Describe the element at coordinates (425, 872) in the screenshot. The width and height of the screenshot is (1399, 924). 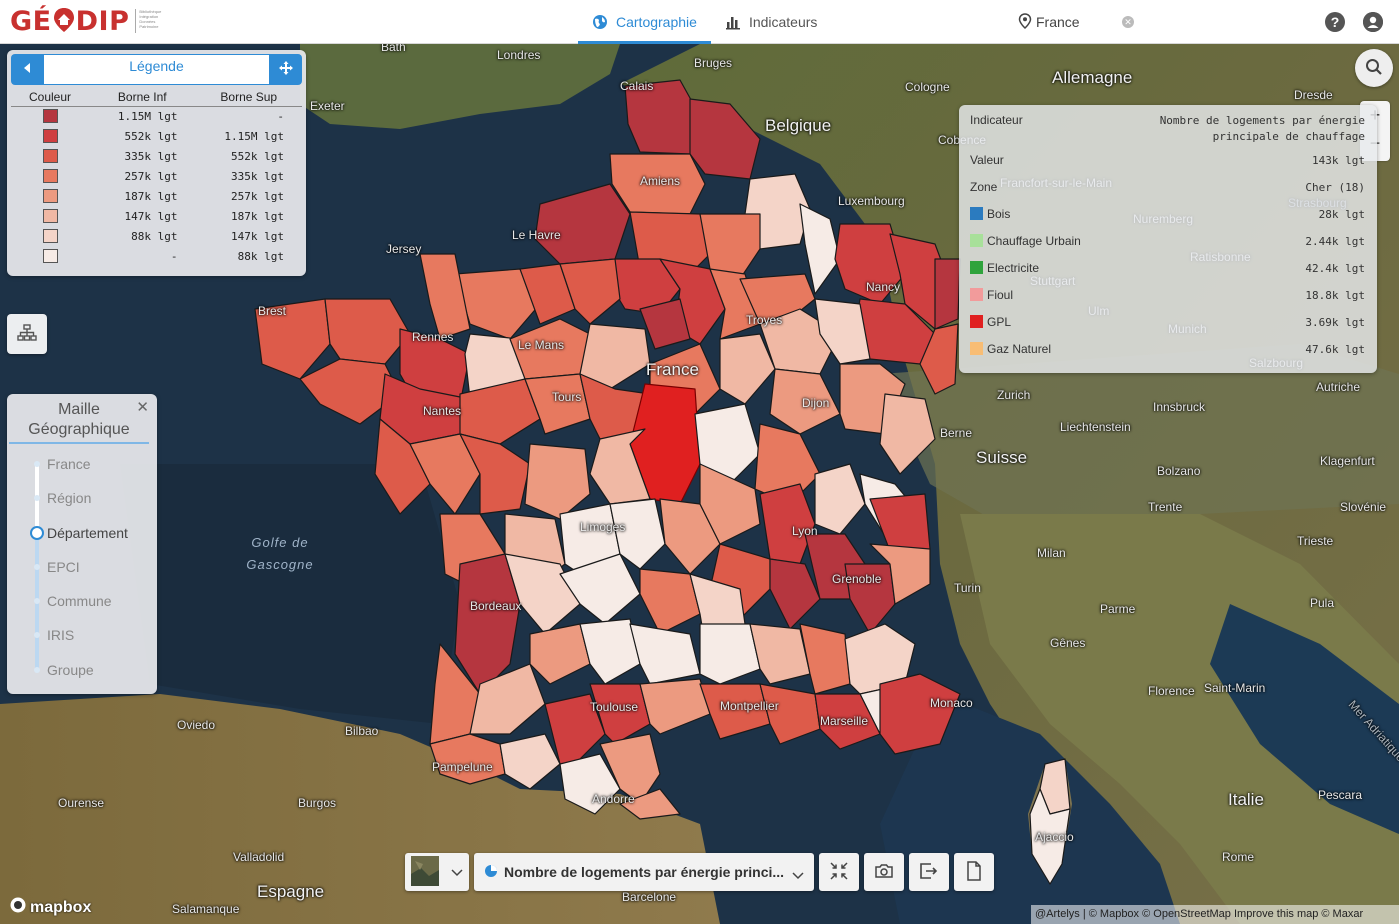
I see `satellite-thumbnail-icon` at that location.